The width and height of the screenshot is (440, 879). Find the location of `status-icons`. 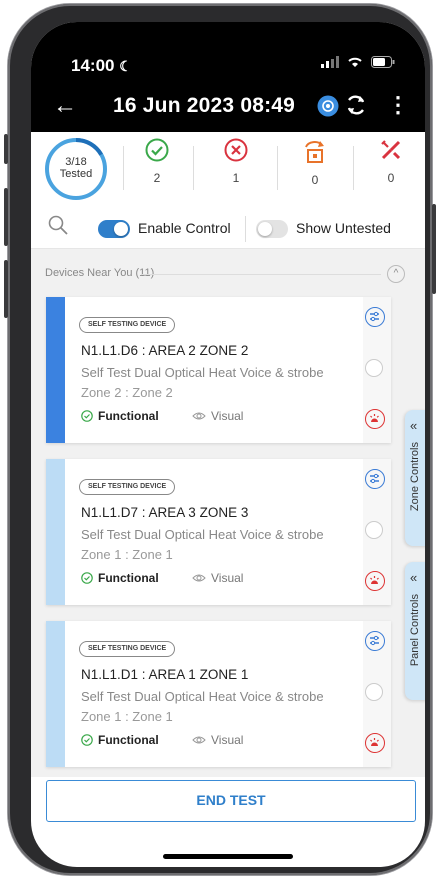

status-icons is located at coordinates (358, 62).